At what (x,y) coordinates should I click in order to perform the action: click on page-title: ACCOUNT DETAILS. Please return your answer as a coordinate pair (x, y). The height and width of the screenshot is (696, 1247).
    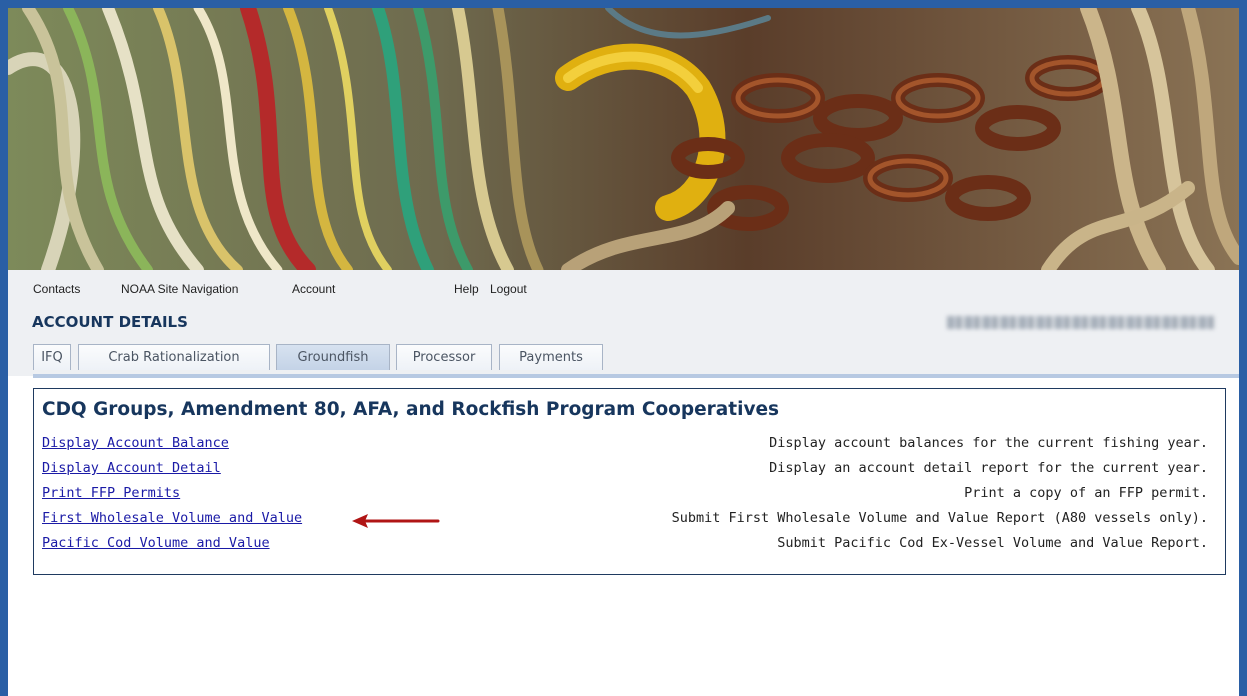
    Looking at the image, I should click on (110, 322).